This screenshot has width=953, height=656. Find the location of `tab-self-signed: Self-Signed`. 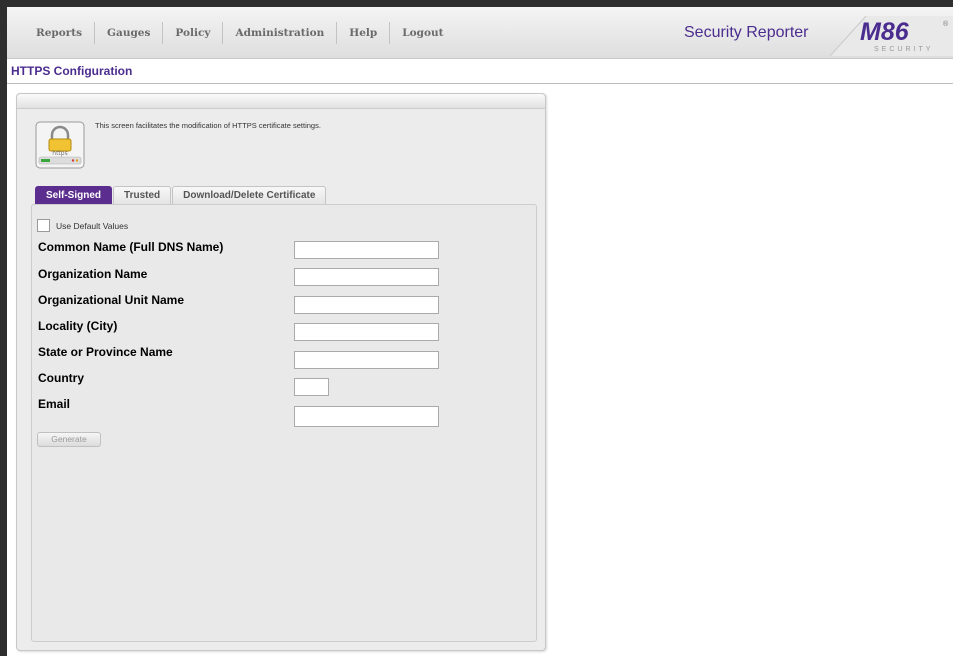

tab-self-signed: Self-Signed is located at coordinates (74, 195).